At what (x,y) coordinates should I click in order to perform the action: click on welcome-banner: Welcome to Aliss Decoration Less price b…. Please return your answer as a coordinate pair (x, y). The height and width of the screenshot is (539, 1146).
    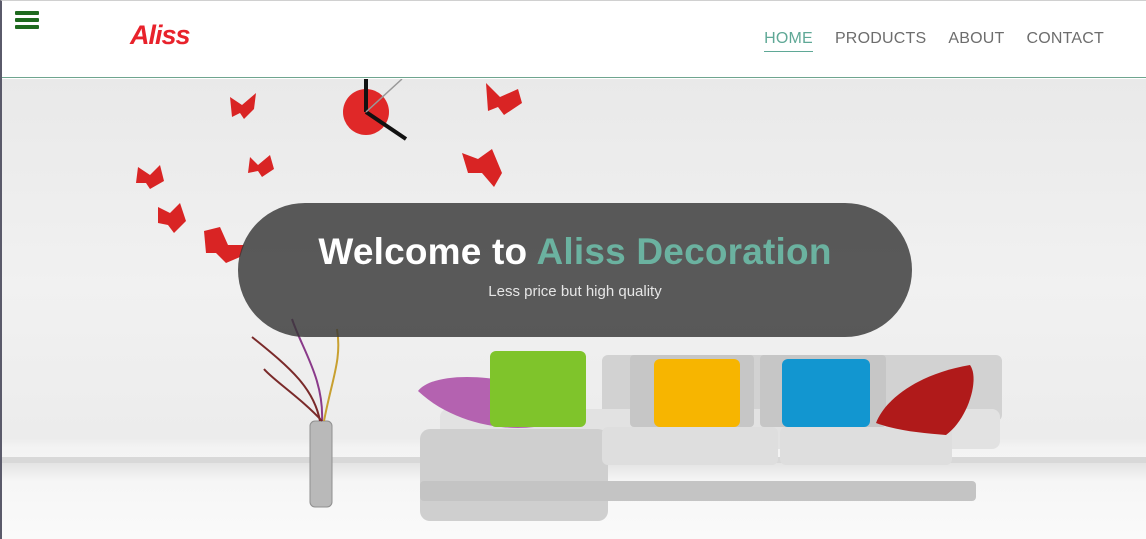
    Looking at the image, I should click on (575, 270).